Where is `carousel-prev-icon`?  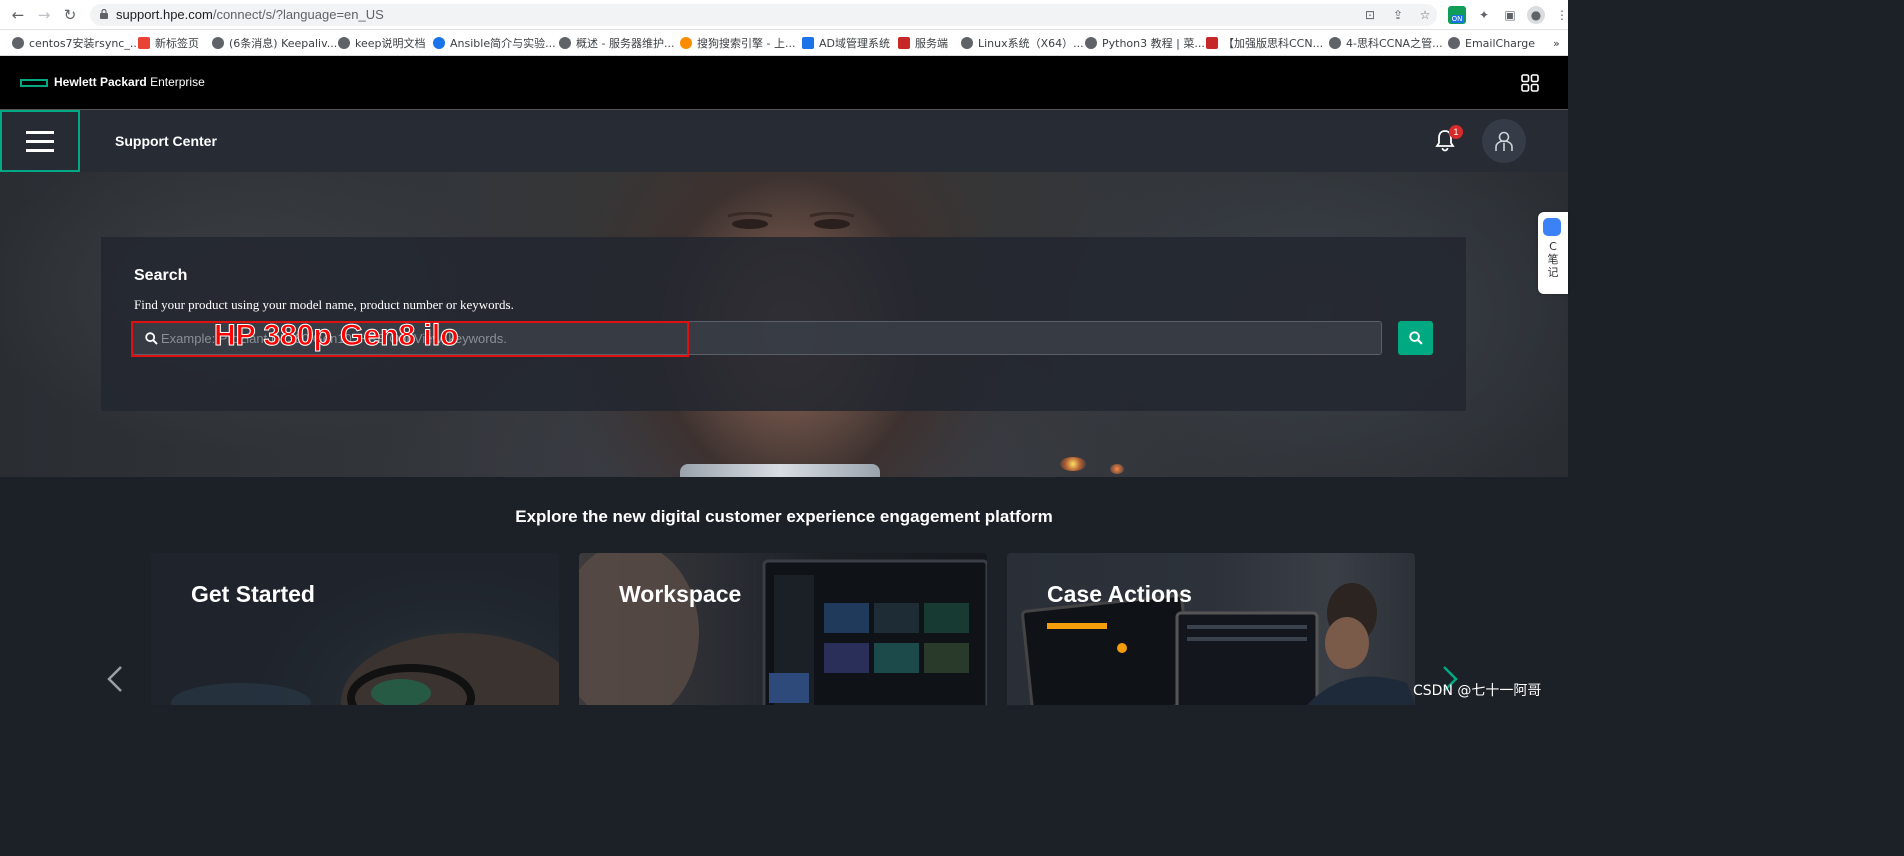 carousel-prev-icon is located at coordinates (115, 679).